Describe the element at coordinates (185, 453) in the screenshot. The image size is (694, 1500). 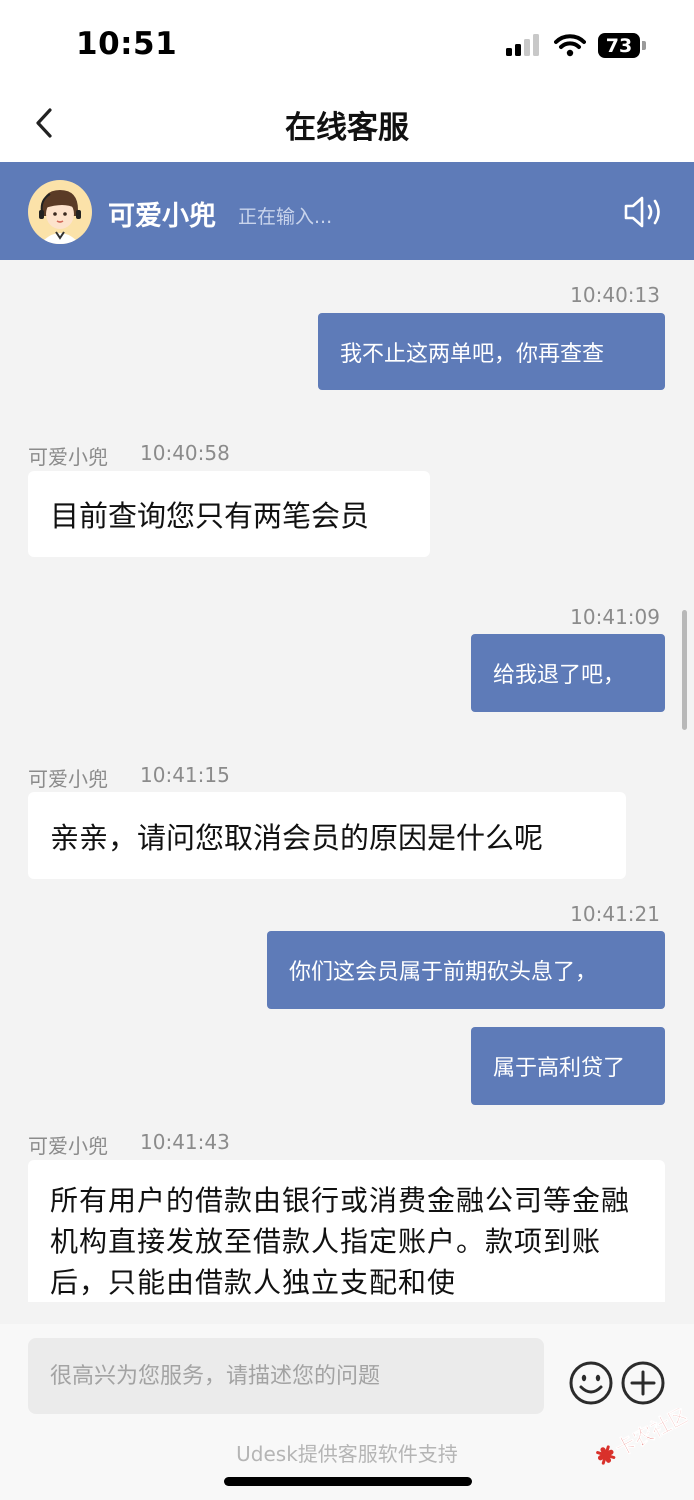
I see `message-timestamp: 10:40:58` at that location.